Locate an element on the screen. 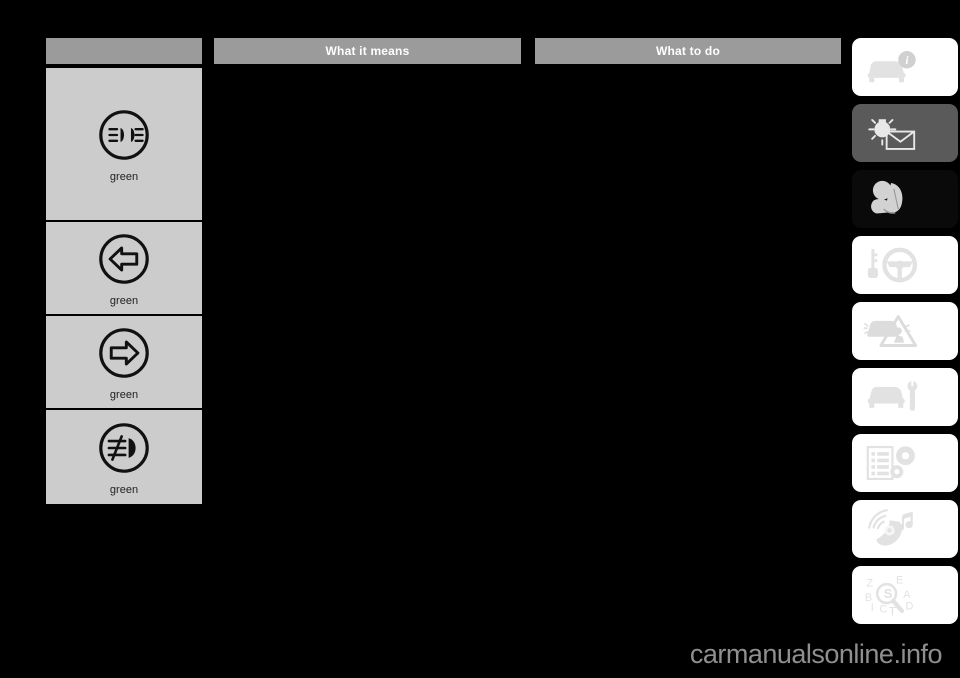 This screenshot has height=678, width=960. sidebar-tab-specifications is located at coordinates (905, 463).